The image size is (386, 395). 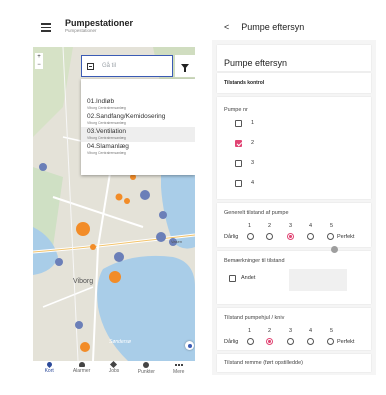 I want to click on nav-label: Mere, so click(x=179, y=372).